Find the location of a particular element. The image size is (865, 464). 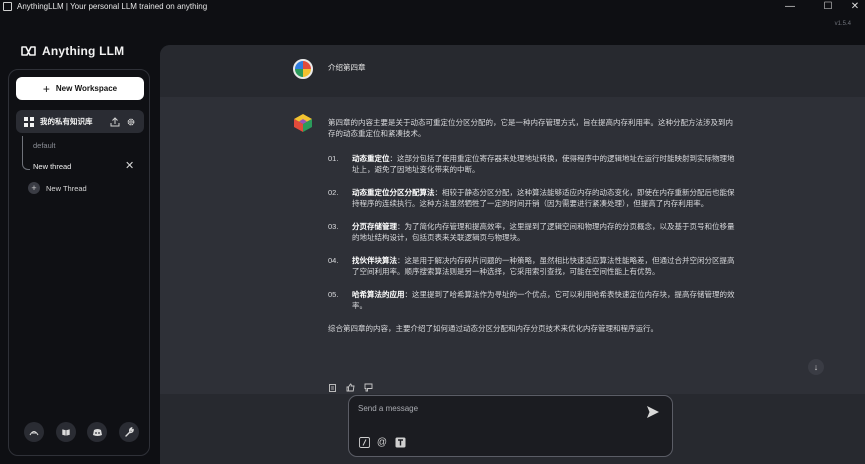

sidebar-footer is located at coordinates (81, 432).